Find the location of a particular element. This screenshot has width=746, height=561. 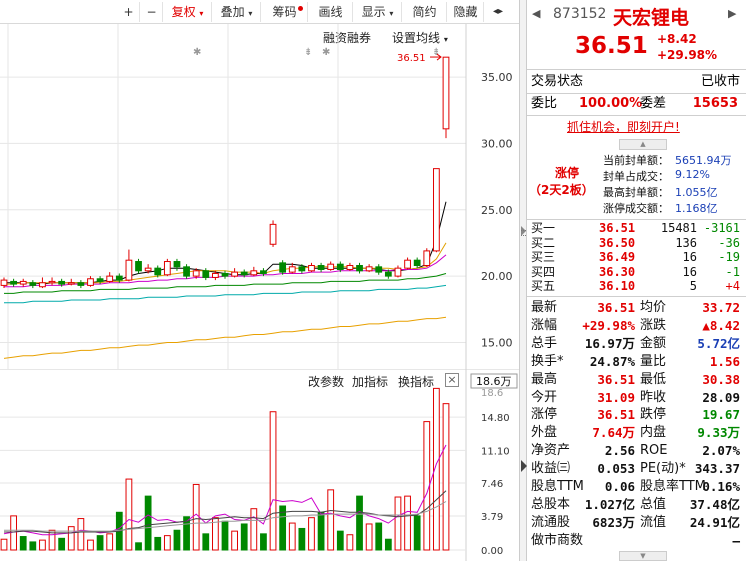

restore-rights-dropdown: 复权 ▾ is located at coordinates (188, 12).